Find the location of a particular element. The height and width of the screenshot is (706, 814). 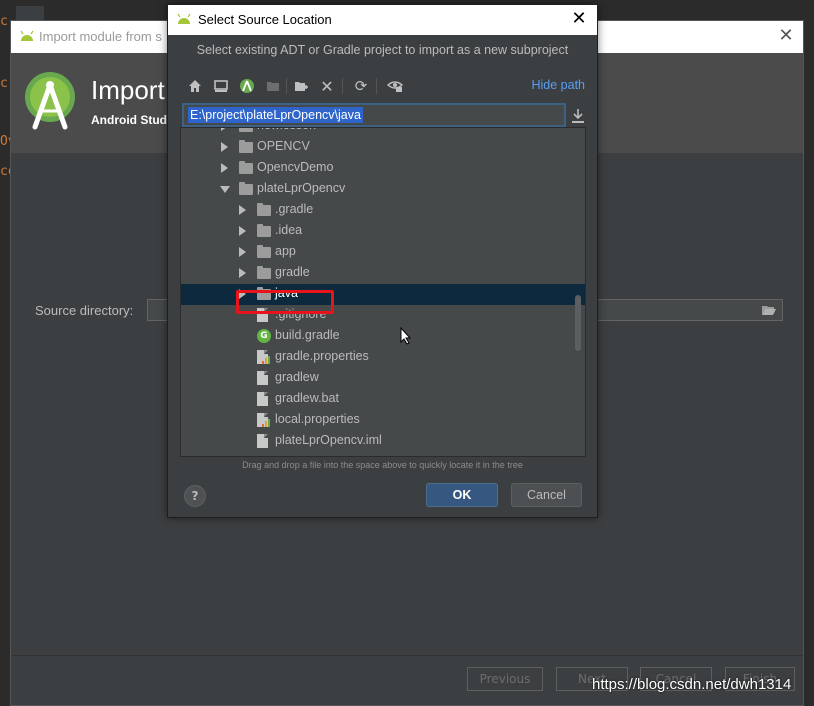

tree-row: plateLprOpencv is located at coordinates (383, 189).